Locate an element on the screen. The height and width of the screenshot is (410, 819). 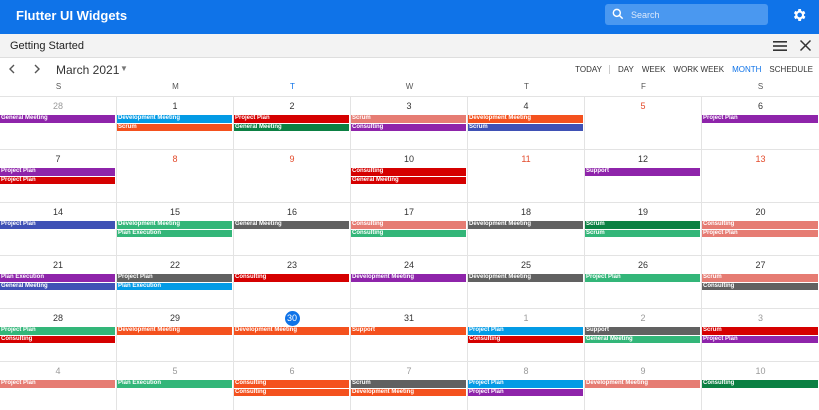
day-cell: 30 Development Meeting is located at coordinates (292, 334).